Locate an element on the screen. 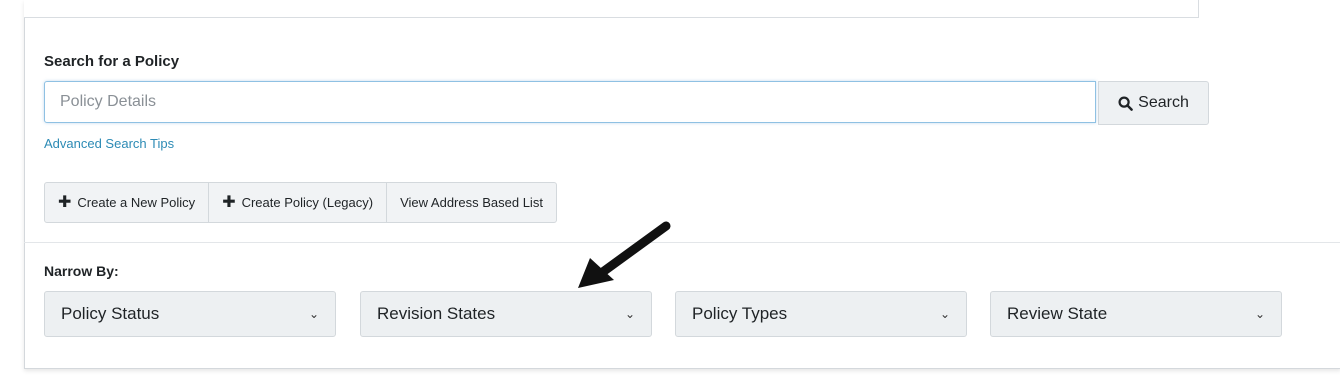  filter-label: Policy Status is located at coordinates (110, 313).